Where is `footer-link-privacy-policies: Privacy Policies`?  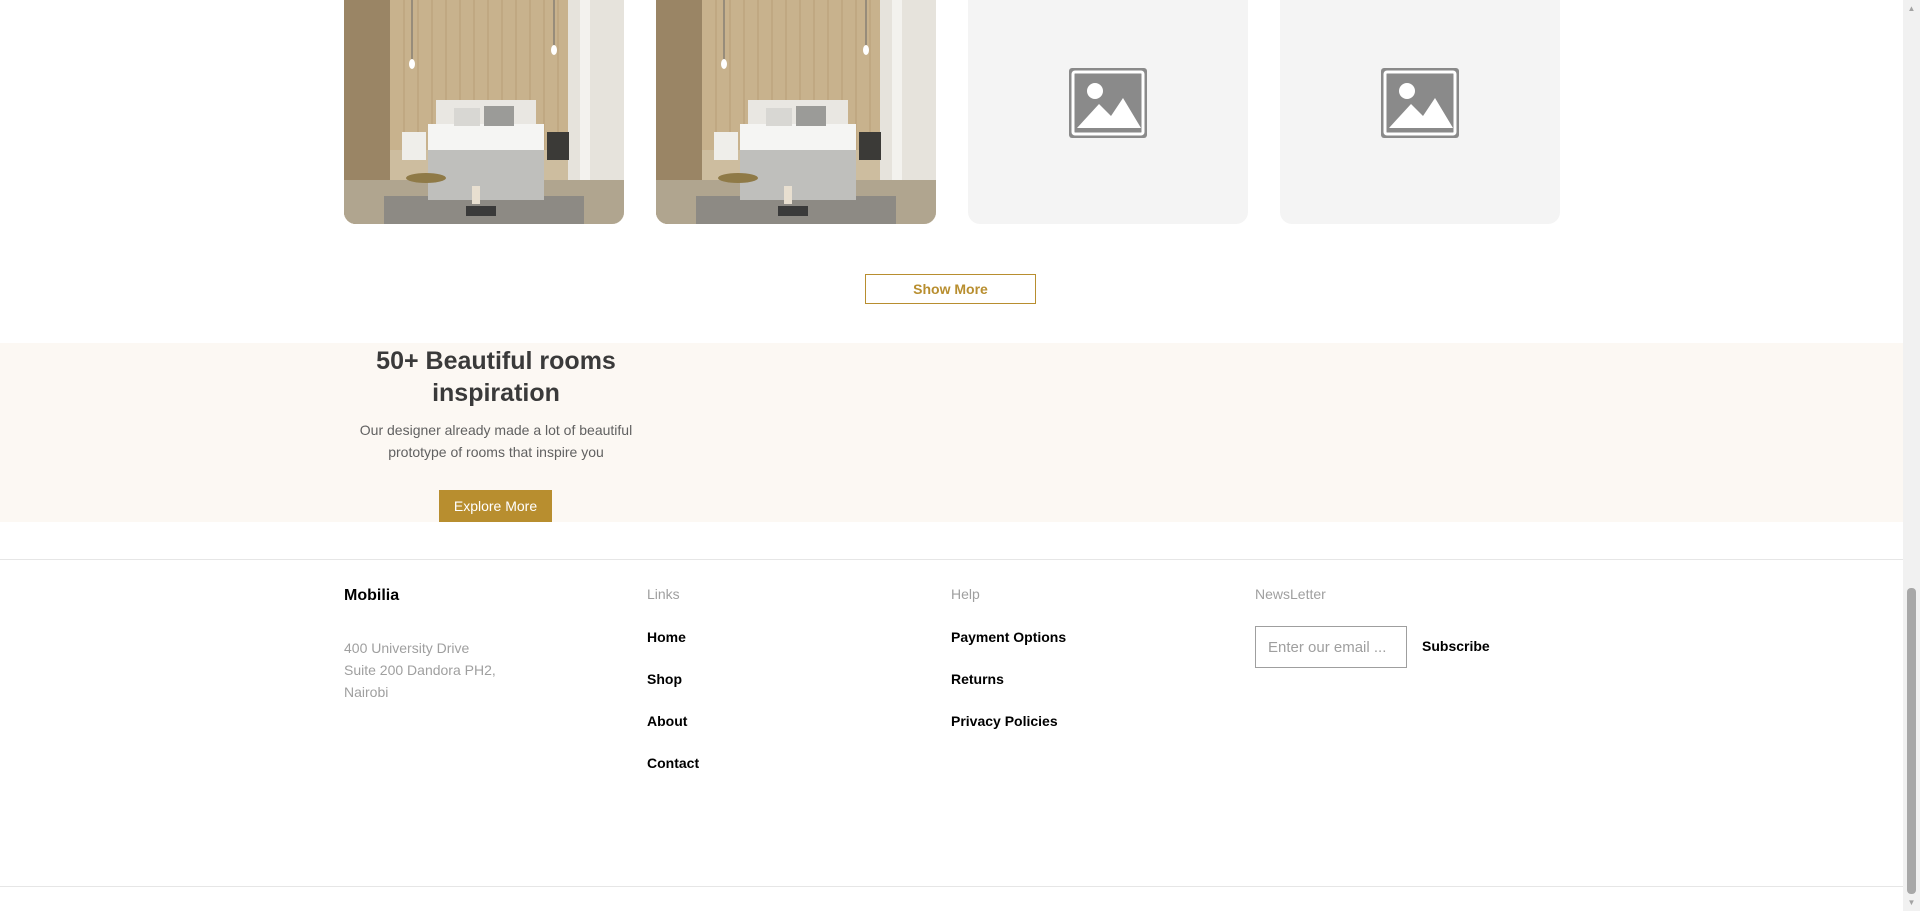 footer-link-privacy-policies: Privacy Policies is located at coordinates (1008, 734).